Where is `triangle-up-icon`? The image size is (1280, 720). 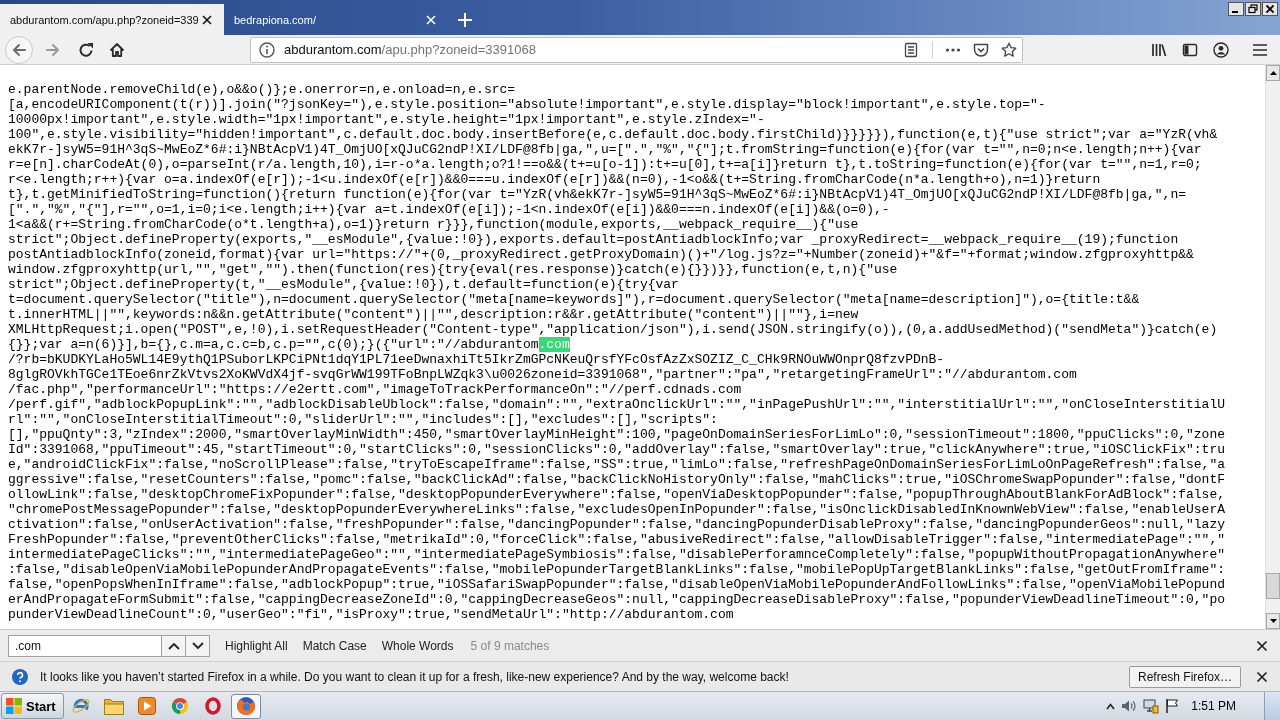 triangle-up-icon is located at coordinates (1273, 73).